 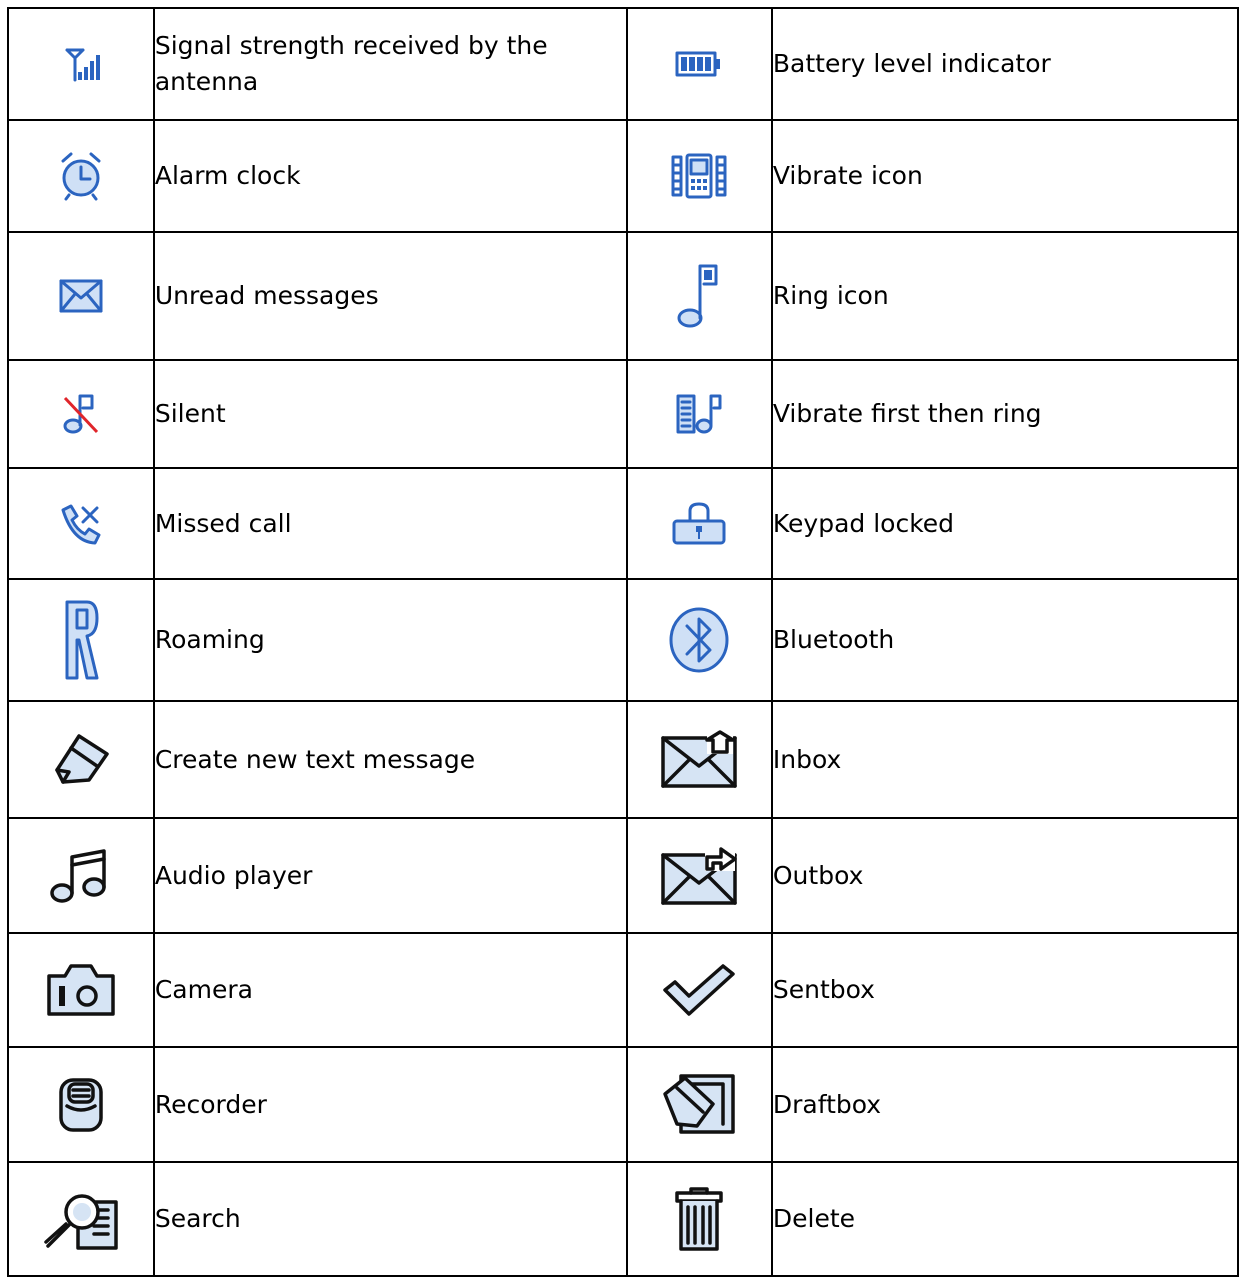 I want to click on table-row: Unread messages Ring icon, so click(x=623, y=296).